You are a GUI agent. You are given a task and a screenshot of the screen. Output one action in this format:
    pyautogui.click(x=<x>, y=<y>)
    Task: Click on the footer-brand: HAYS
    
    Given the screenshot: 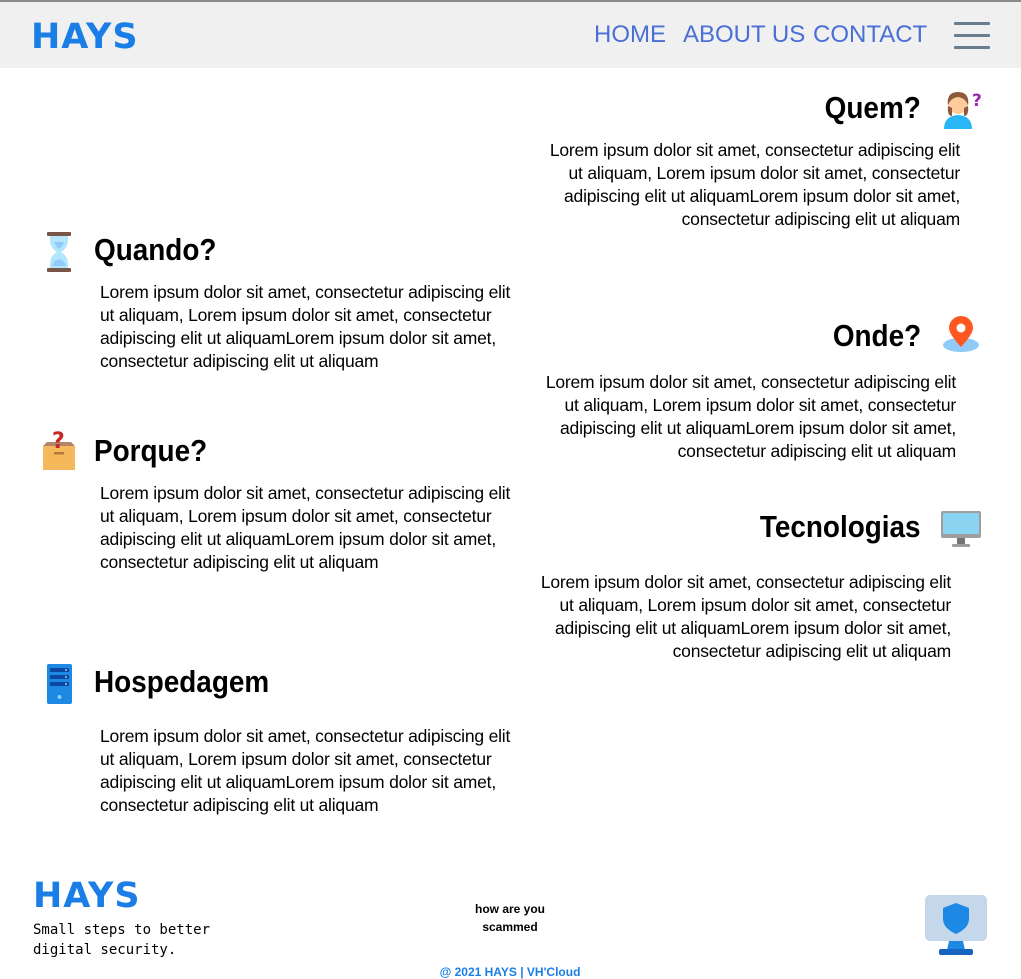 What is the action you would take?
    pyautogui.click(x=87, y=896)
    